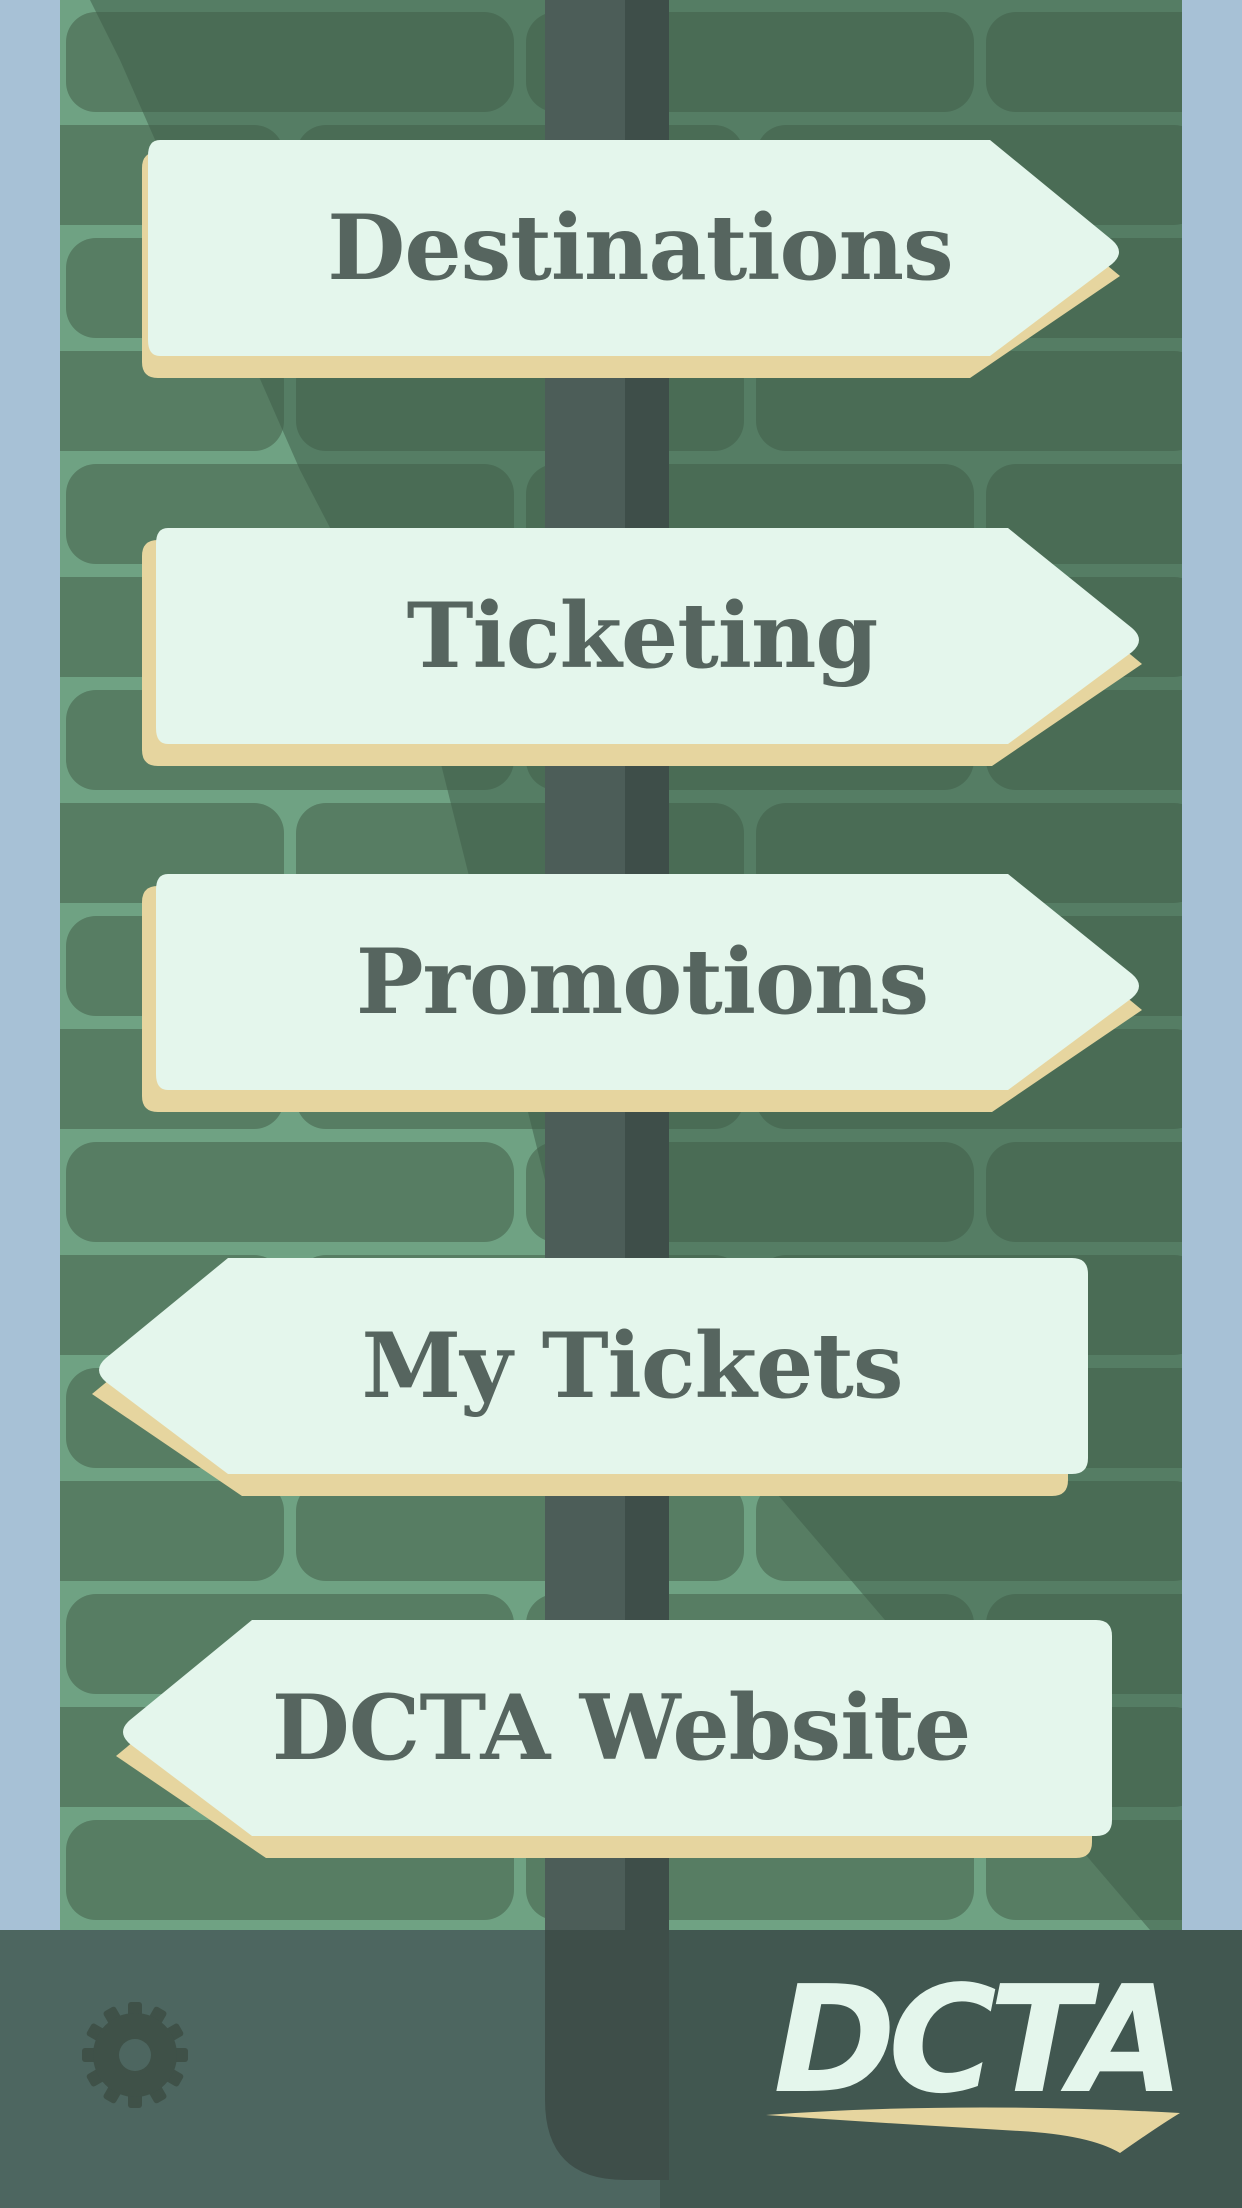  I want to click on promotions-sign-button: Promotions, so click(642, 994).